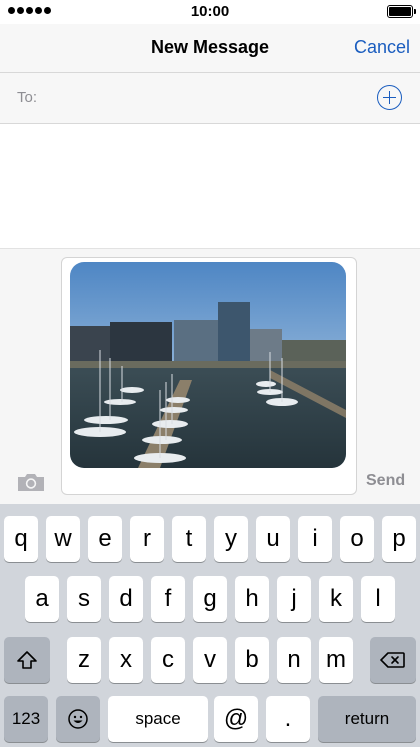 This screenshot has height=747, width=420. I want to click on status-time: 10:00, so click(210, 11).